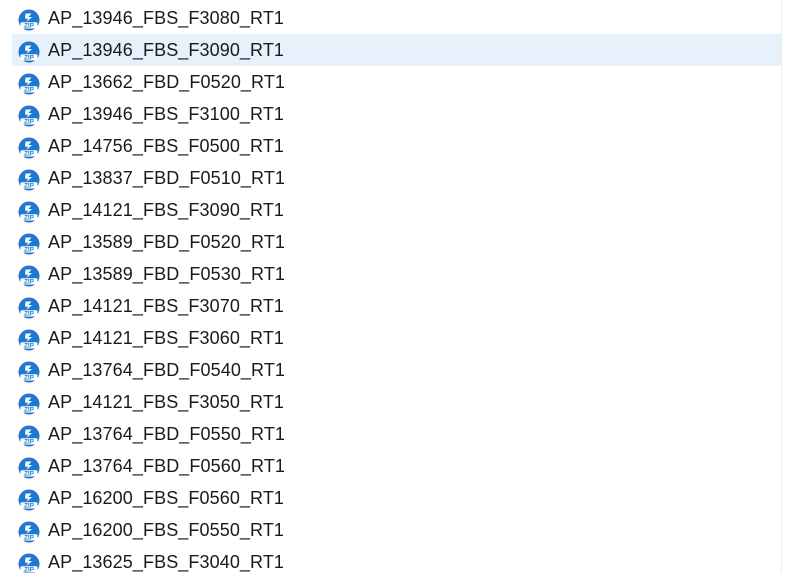  I want to click on file-list-item: ZIP AP_16200_FBS_F0560_RT1, so click(396, 498).